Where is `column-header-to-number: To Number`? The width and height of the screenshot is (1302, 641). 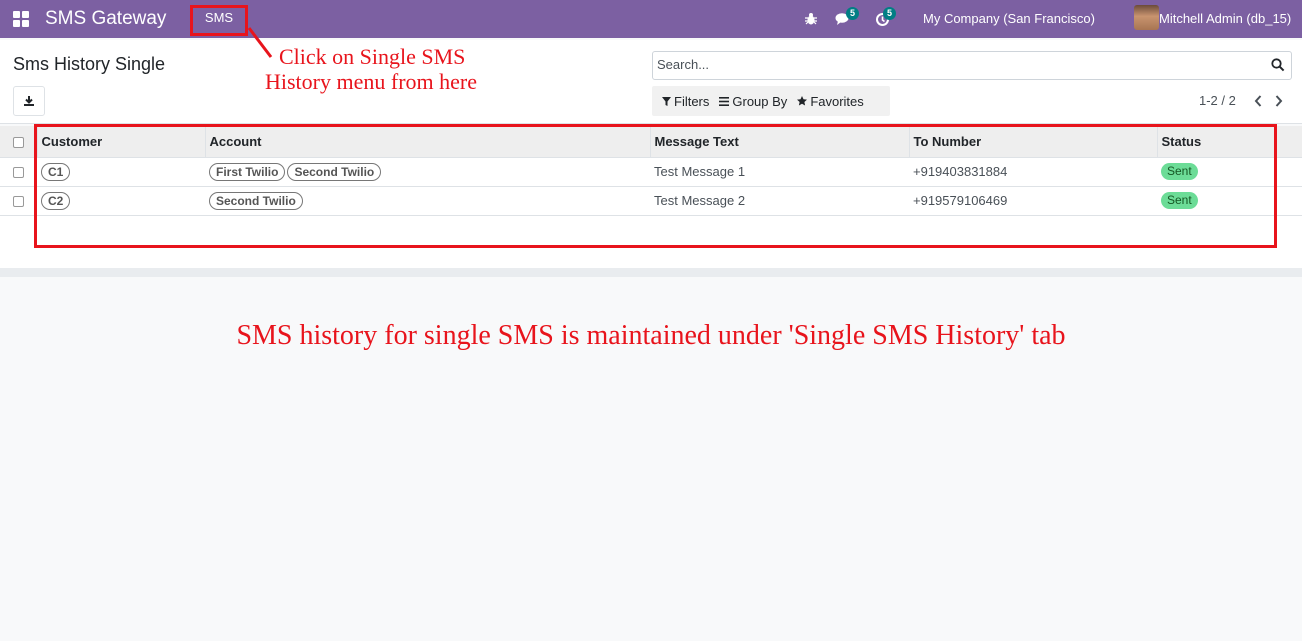 column-header-to-number: To Number is located at coordinates (1032, 141).